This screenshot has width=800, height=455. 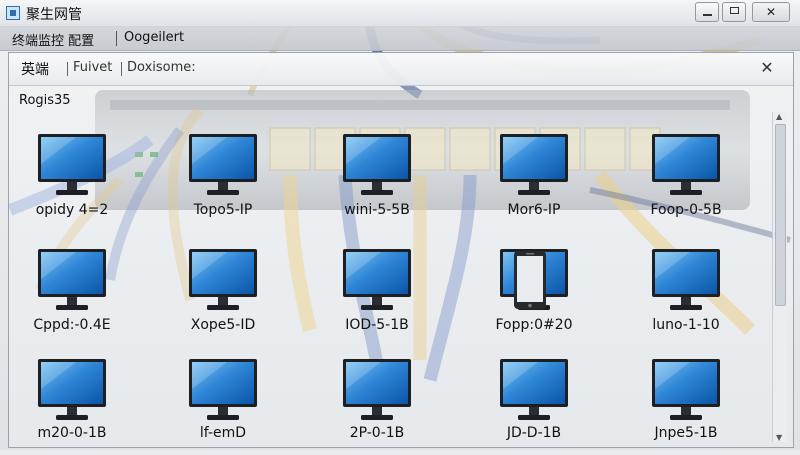 What do you see at coordinates (377, 210) in the screenshot?
I see `device-label: wini-5-5B` at bounding box center [377, 210].